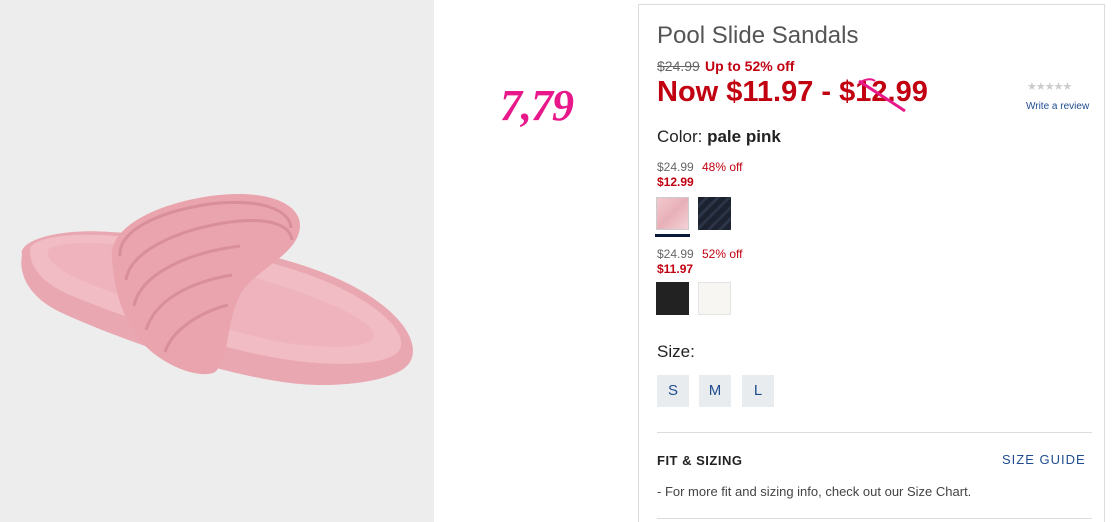 The width and height of the screenshot is (1112, 522). What do you see at coordinates (675, 182) in the screenshot?
I see `group1-price: $12.99` at bounding box center [675, 182].